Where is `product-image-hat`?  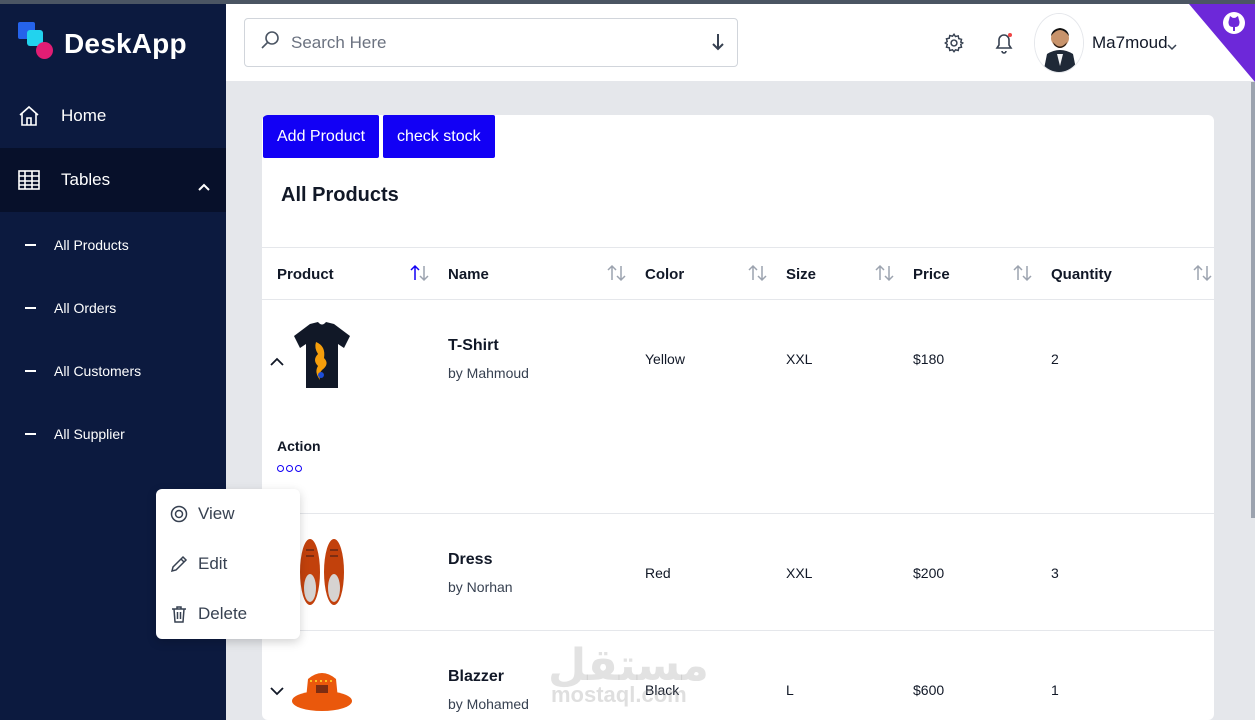
product-image-hat is located at coordinates (322, 689).